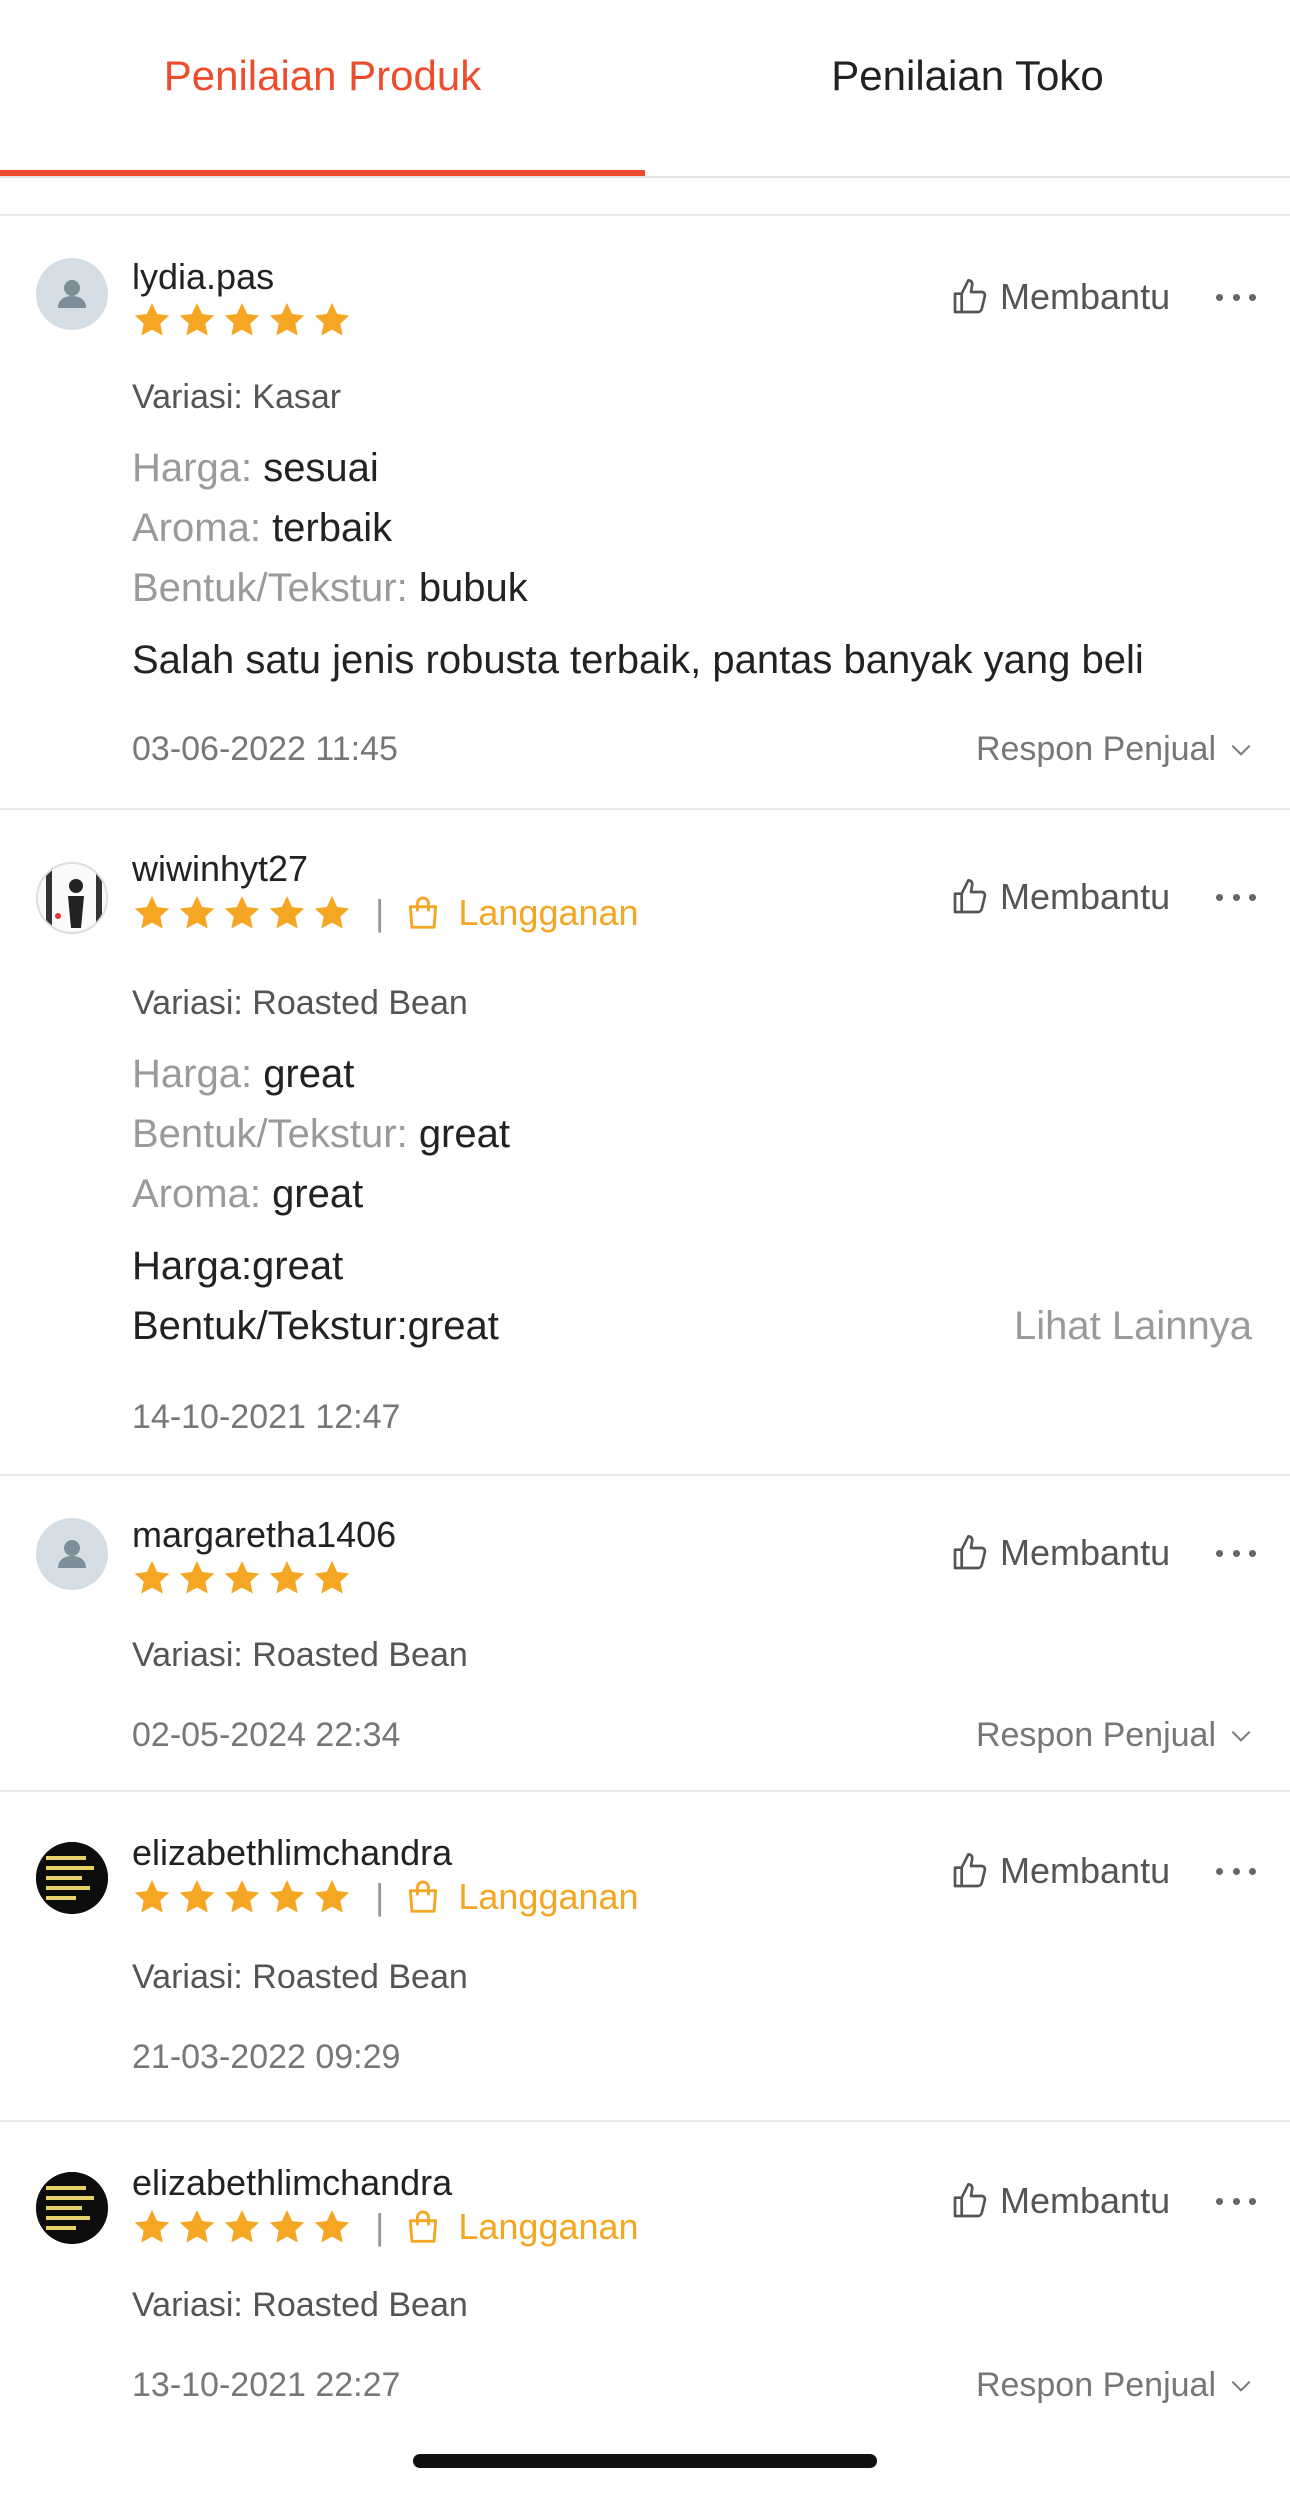  What do you see at coordinates (243, 1074) in the screenshot?
I see `review-attribute: Harga: great` at bounding box center [243, 1074].